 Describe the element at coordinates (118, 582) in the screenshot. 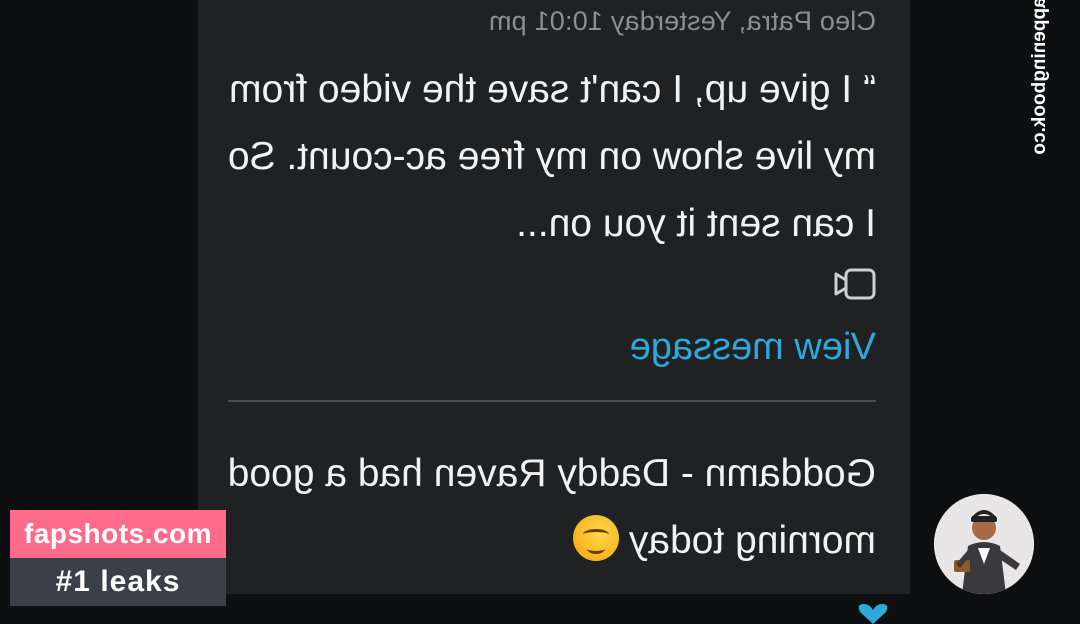

I see `tagline-watermark: #1 leaks` at that location.